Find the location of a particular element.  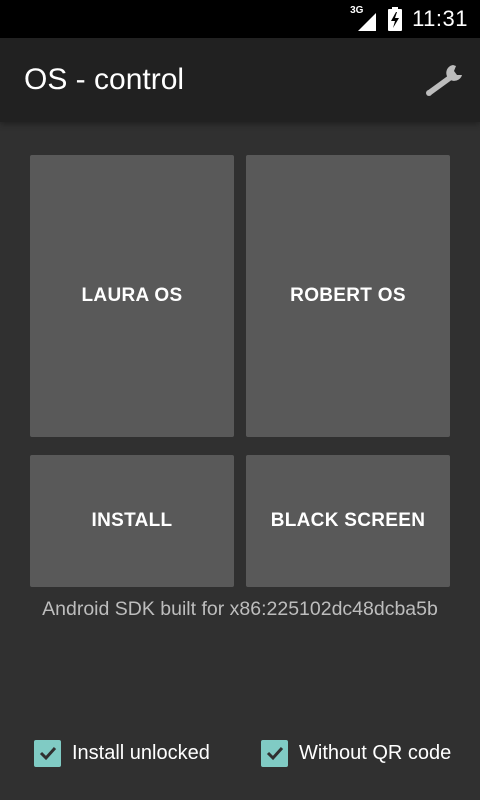

without-qr-checkbox is located at coordinates (274, 753).